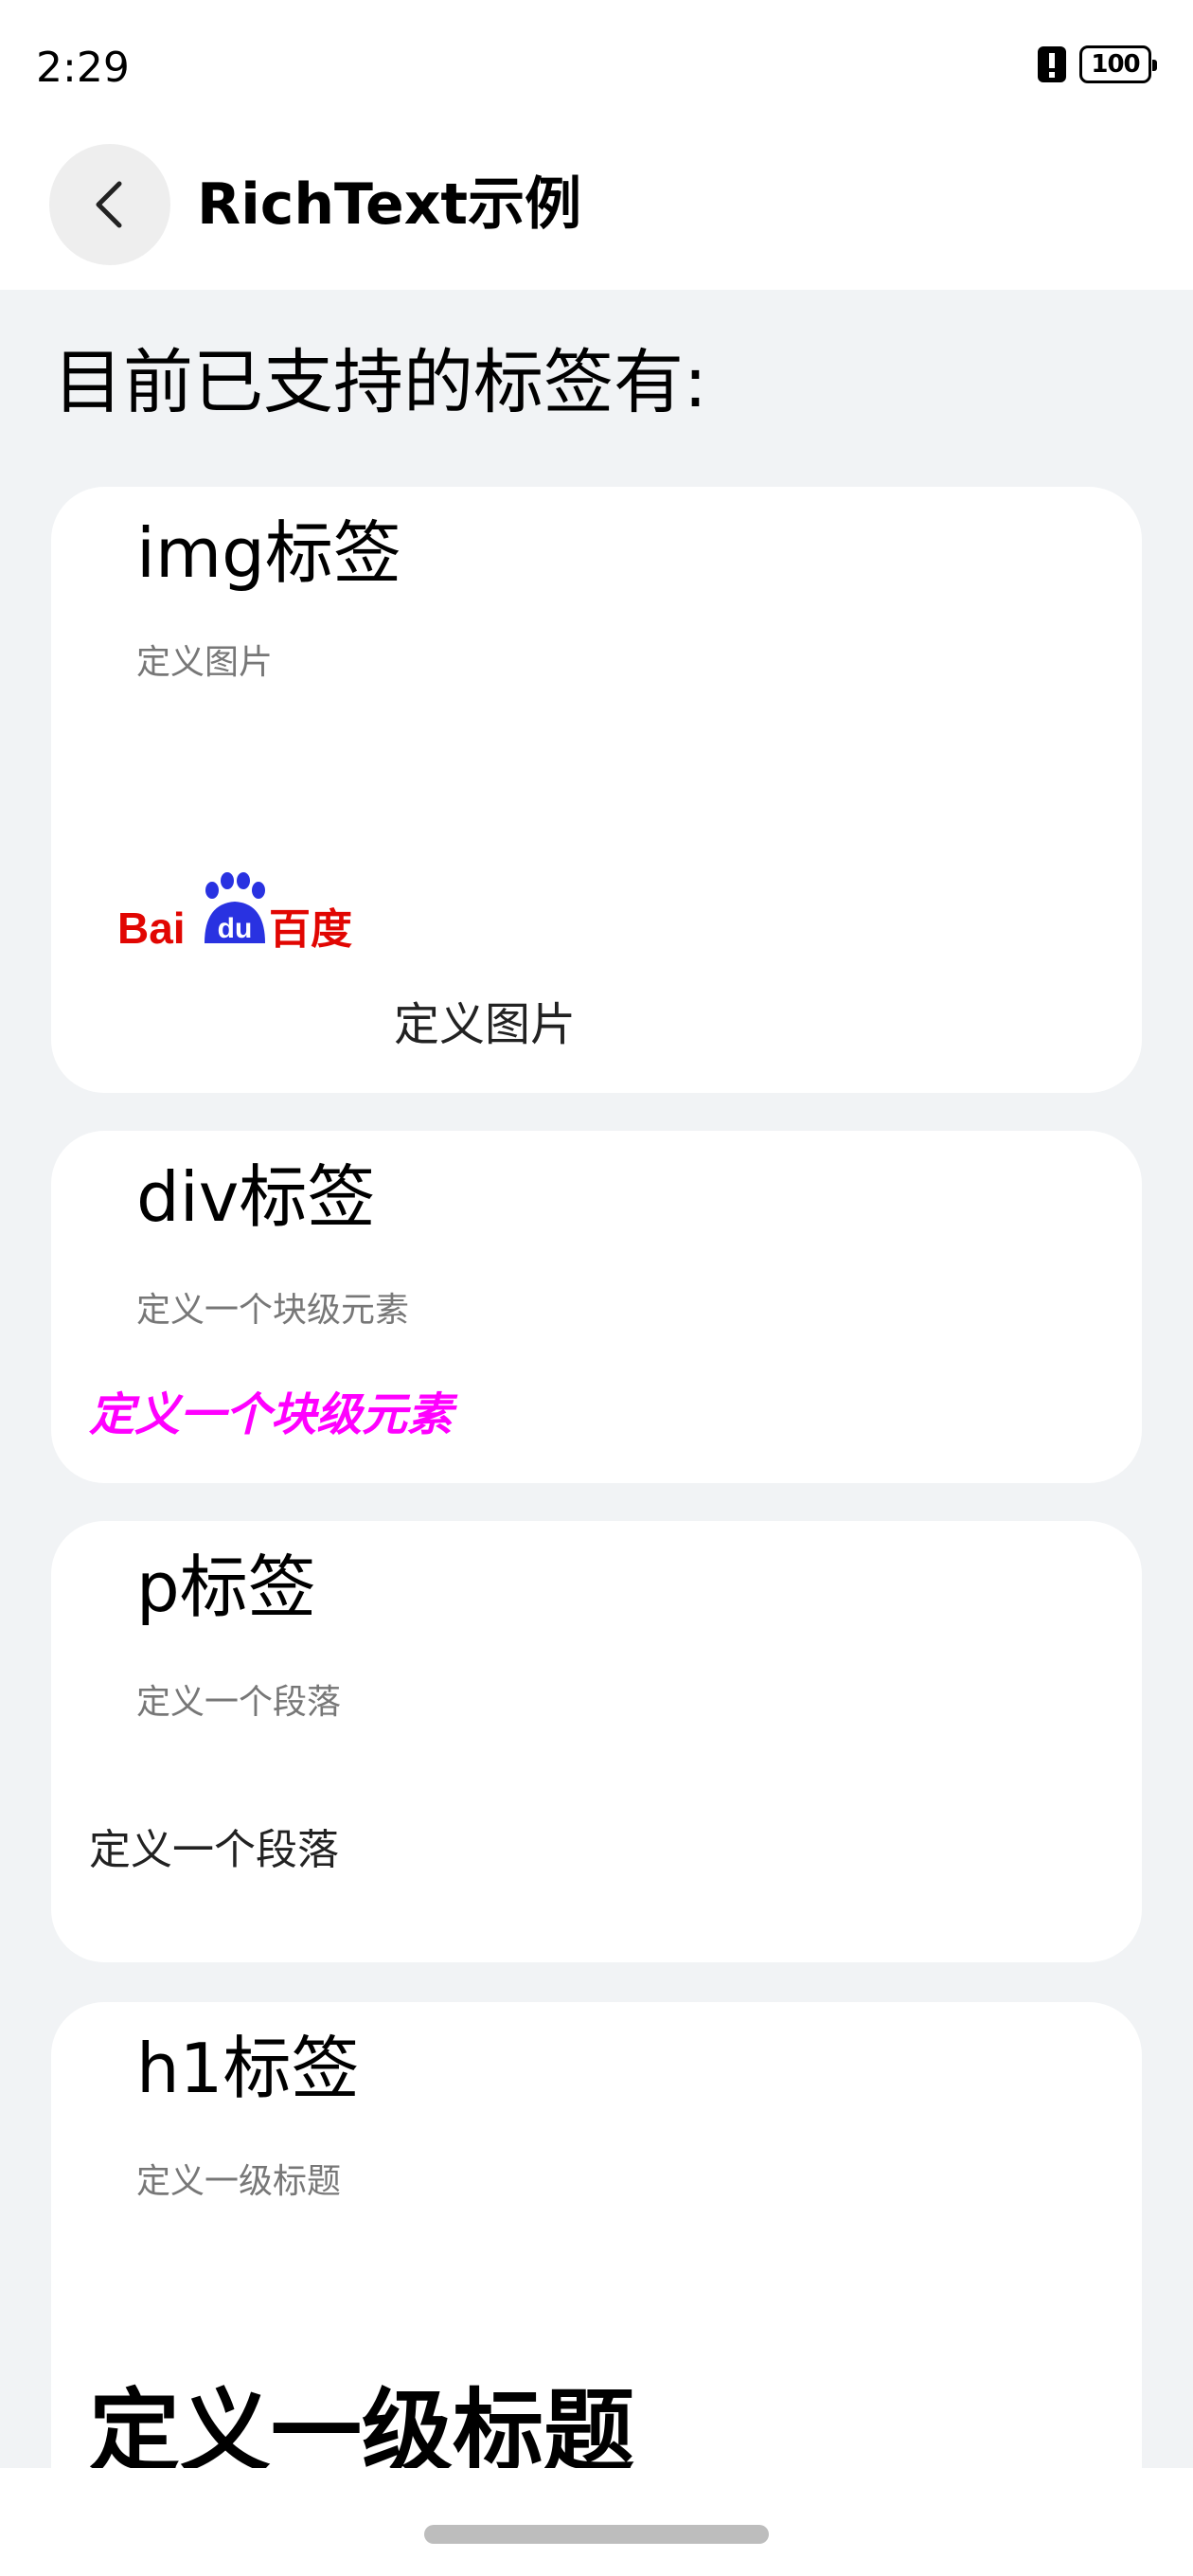 The height and width of the screenshot is (2576, 1193). I want to click on status-bar: 2:29 100, so click(596, 66).